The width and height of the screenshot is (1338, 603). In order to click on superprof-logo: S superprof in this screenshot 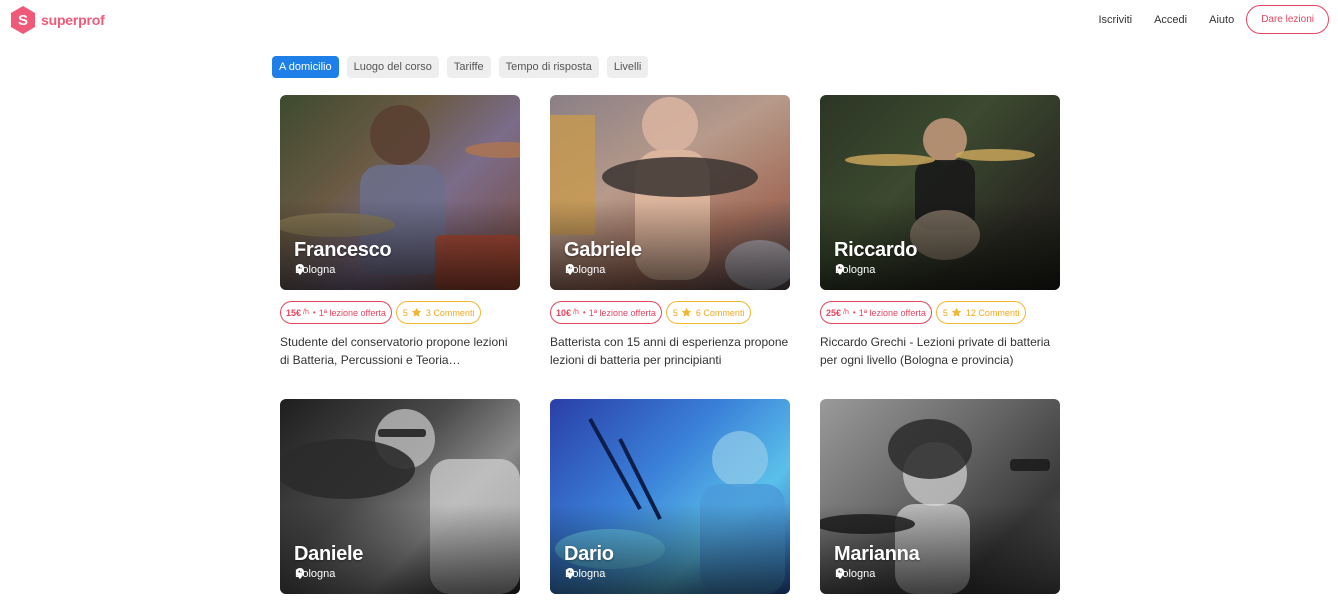, I will do `click(57, 20)`.